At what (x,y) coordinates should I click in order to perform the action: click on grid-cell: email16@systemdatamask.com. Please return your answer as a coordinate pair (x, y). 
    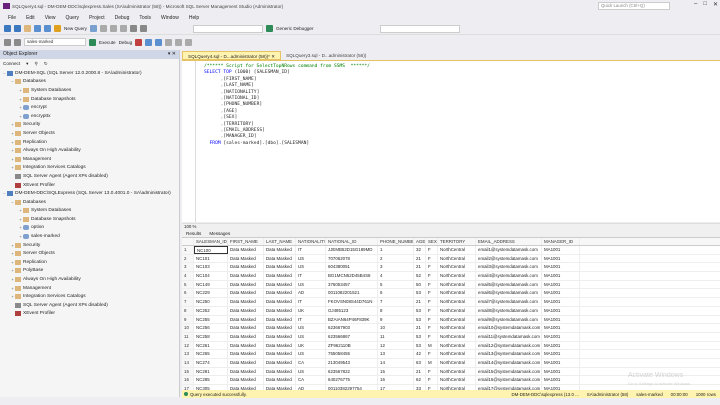
    Looking at the image, I should click on (509, 380).